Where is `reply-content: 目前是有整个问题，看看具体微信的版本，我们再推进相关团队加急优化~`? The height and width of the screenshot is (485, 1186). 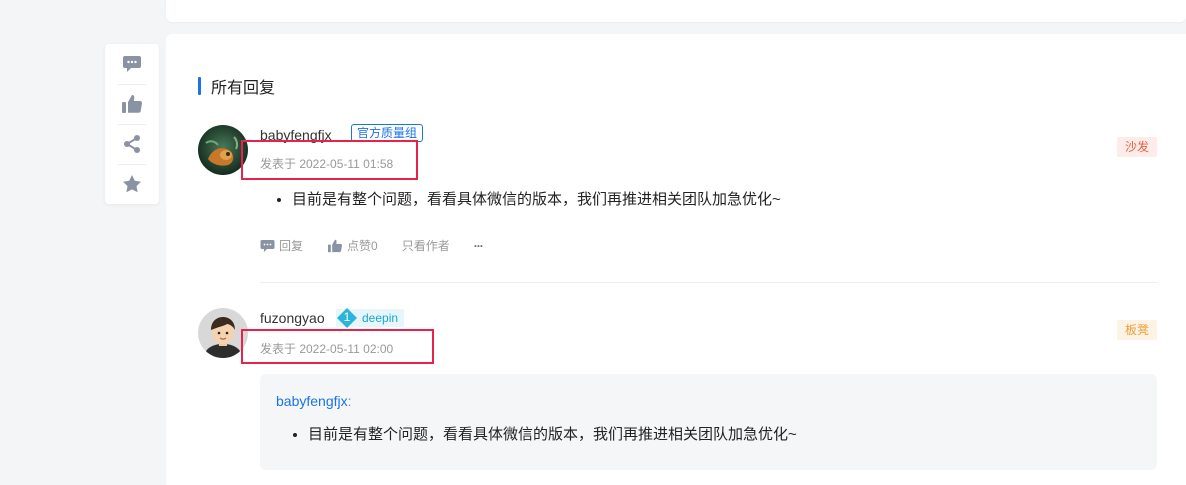
reply-content: 目前是有整个问题，看看具体微信的版本，我们再推进相关团队加急优化~ is located at coordinates (520, 200).